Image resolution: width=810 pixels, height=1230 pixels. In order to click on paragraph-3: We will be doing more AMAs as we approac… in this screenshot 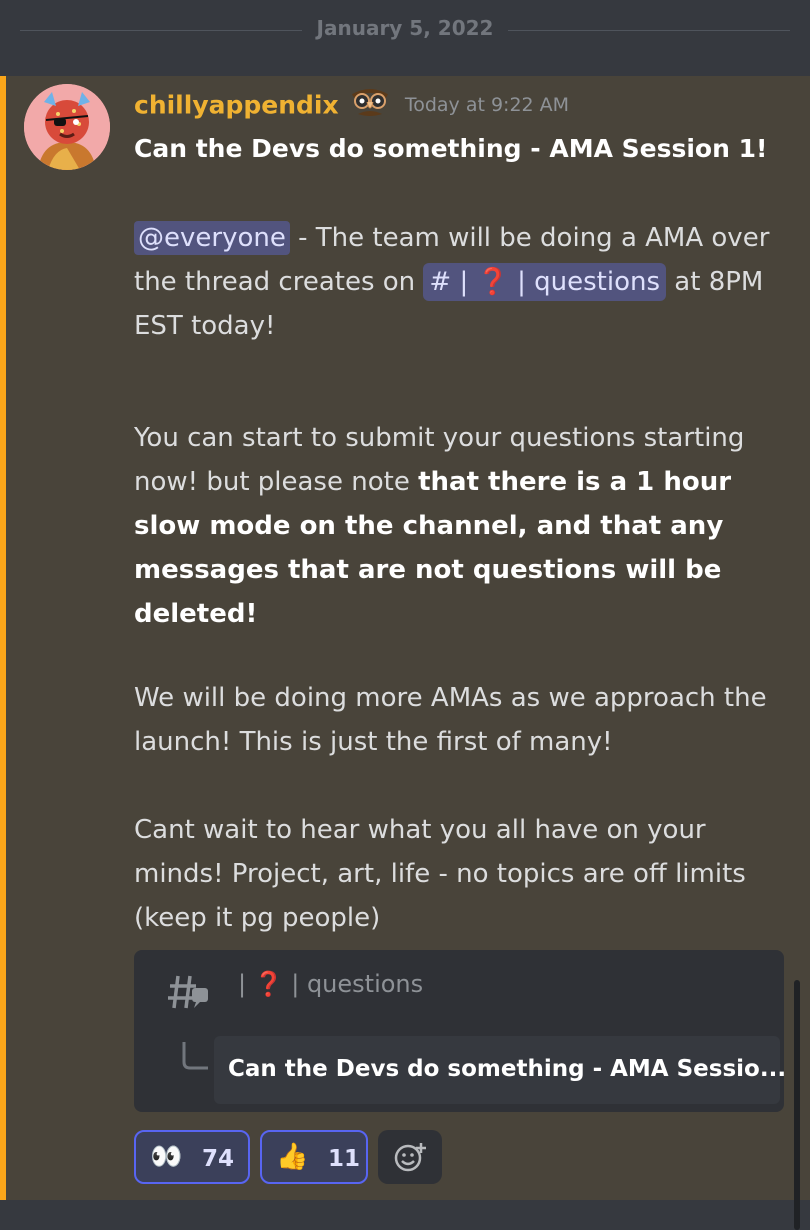, I will do `click(450, 720)`.